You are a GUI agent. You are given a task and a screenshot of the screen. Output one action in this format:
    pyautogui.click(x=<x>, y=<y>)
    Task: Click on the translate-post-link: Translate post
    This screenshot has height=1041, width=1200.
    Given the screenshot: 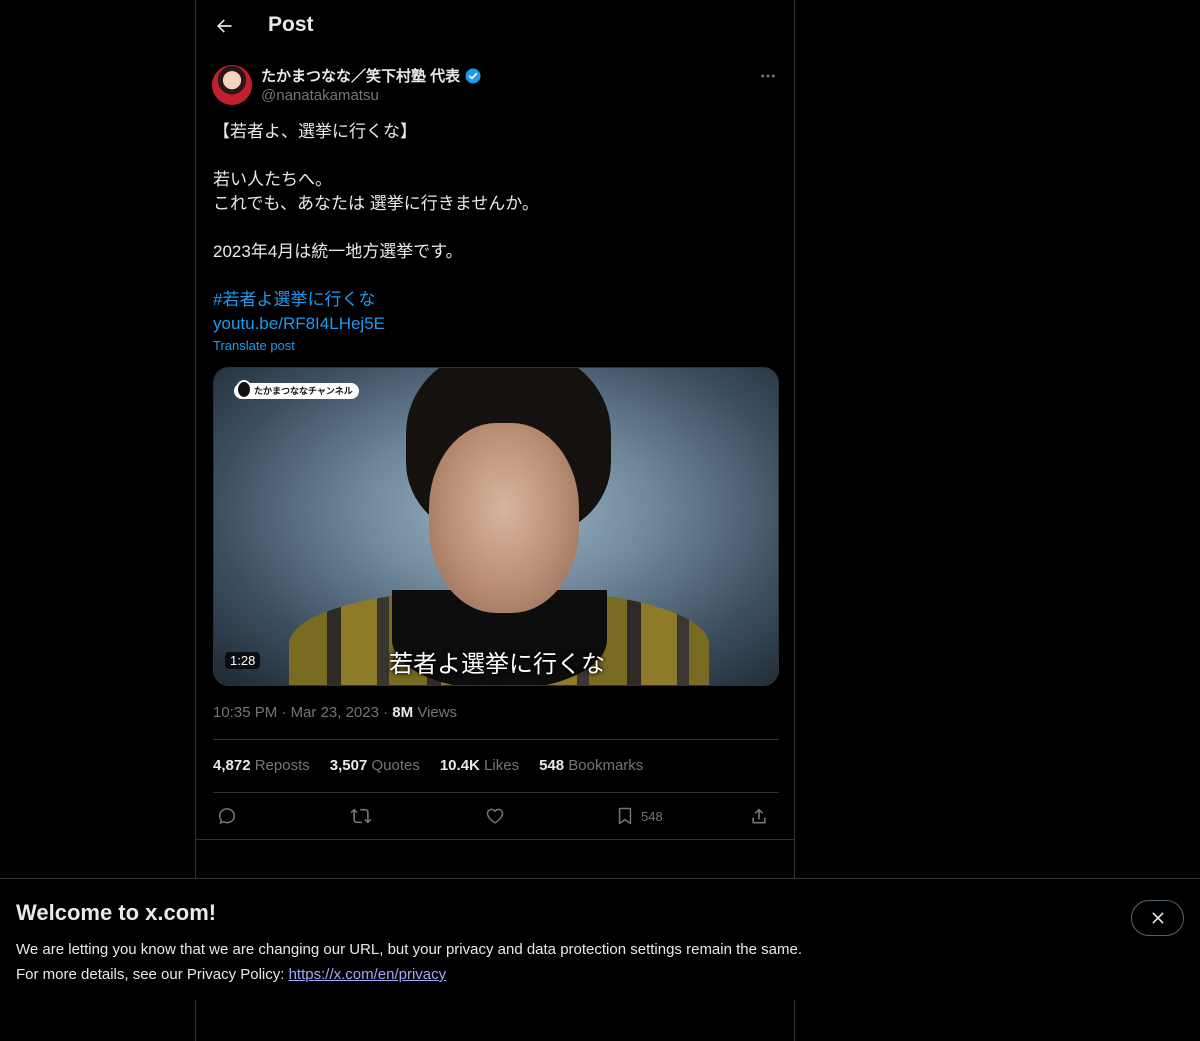 What is the action you would take?
    pyautogui.click(x=254, y=345)
    